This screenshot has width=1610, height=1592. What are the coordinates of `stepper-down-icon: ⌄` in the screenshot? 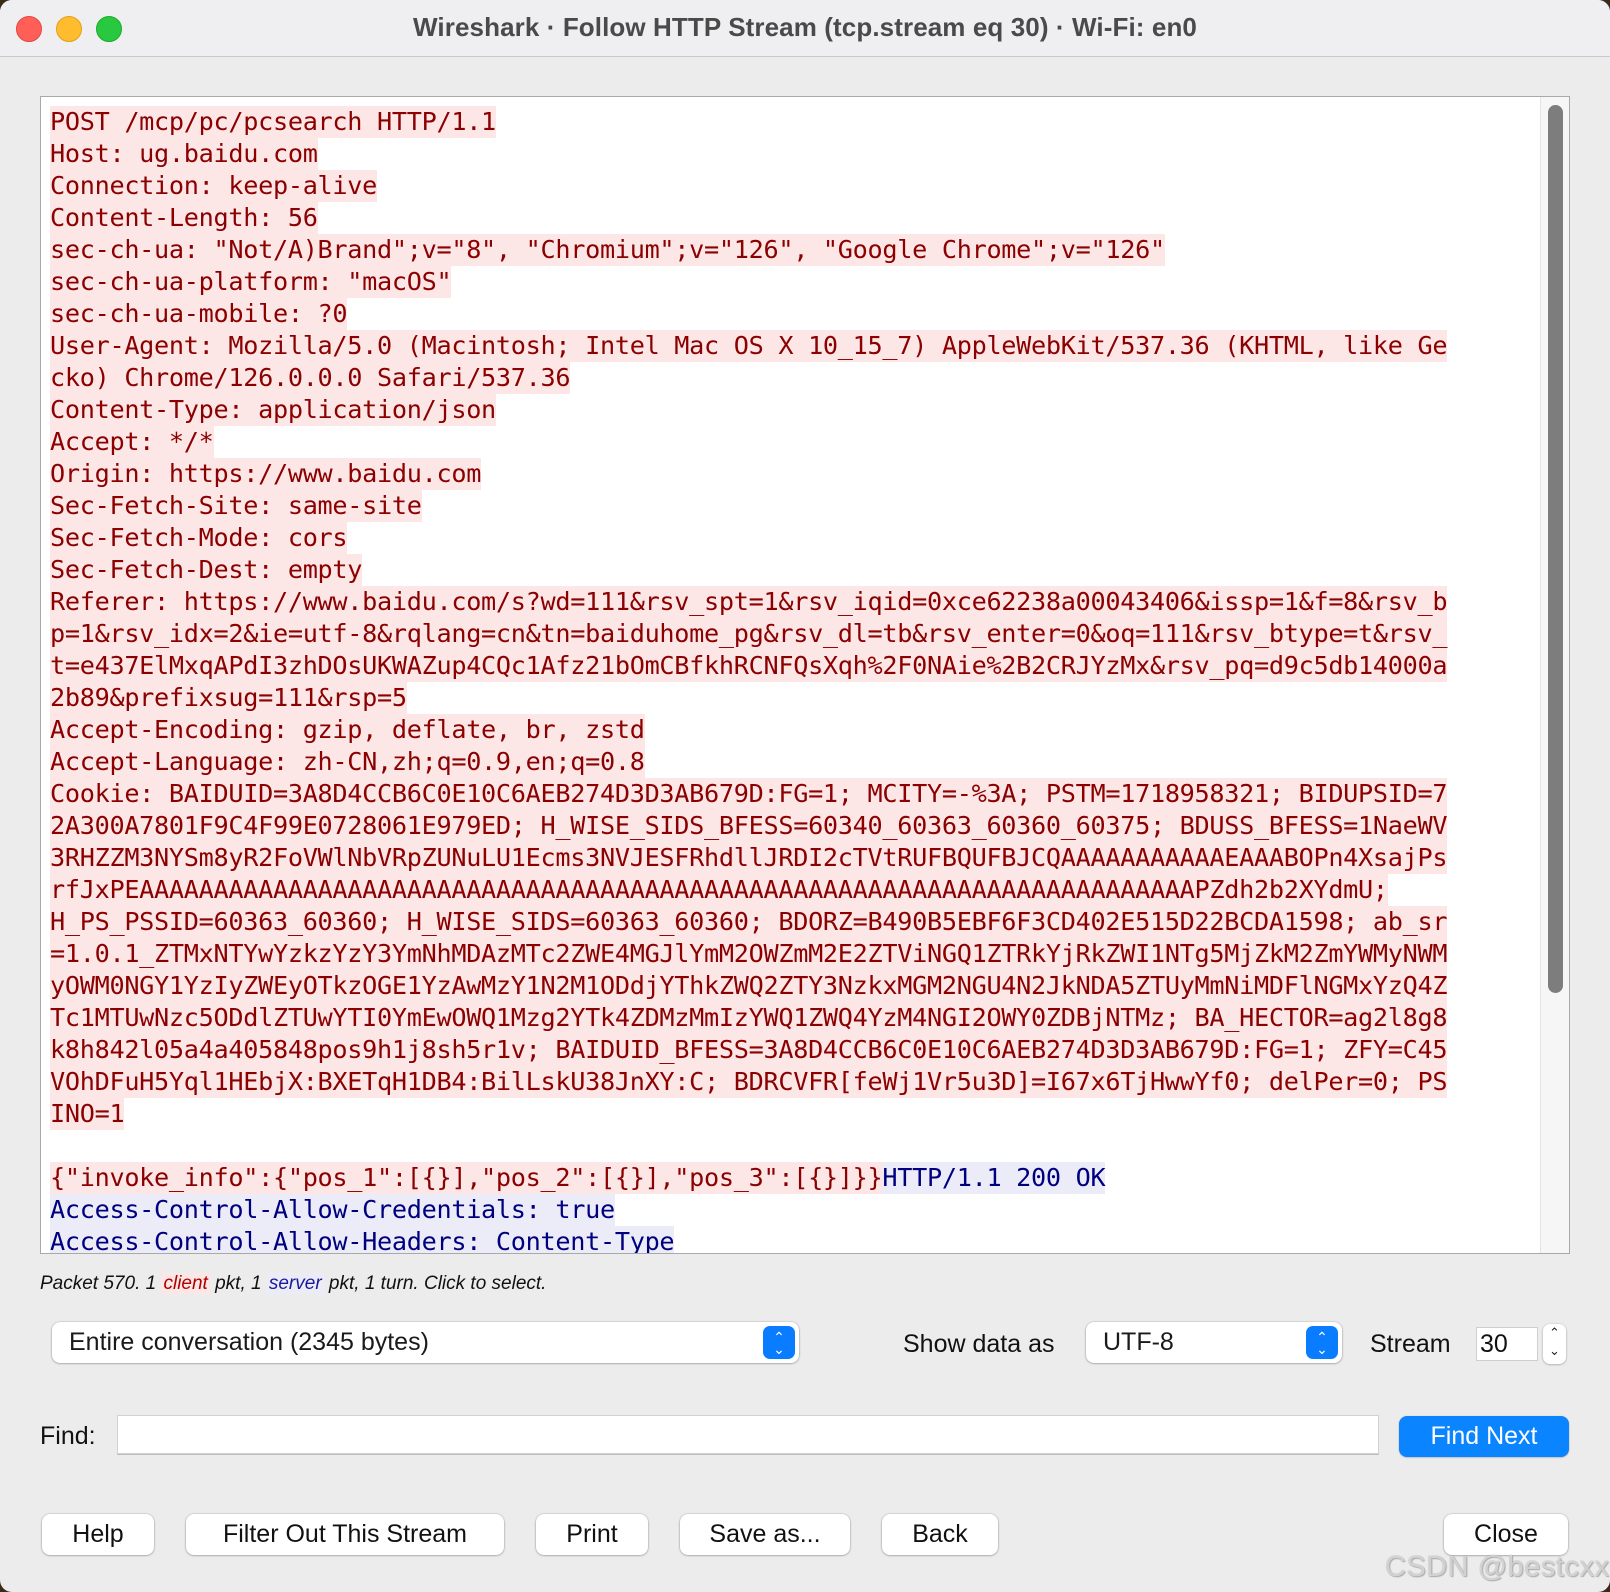 It's located at (1554, 1351).